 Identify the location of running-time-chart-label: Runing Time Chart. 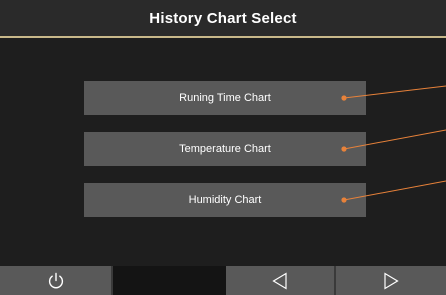
(225, 98).